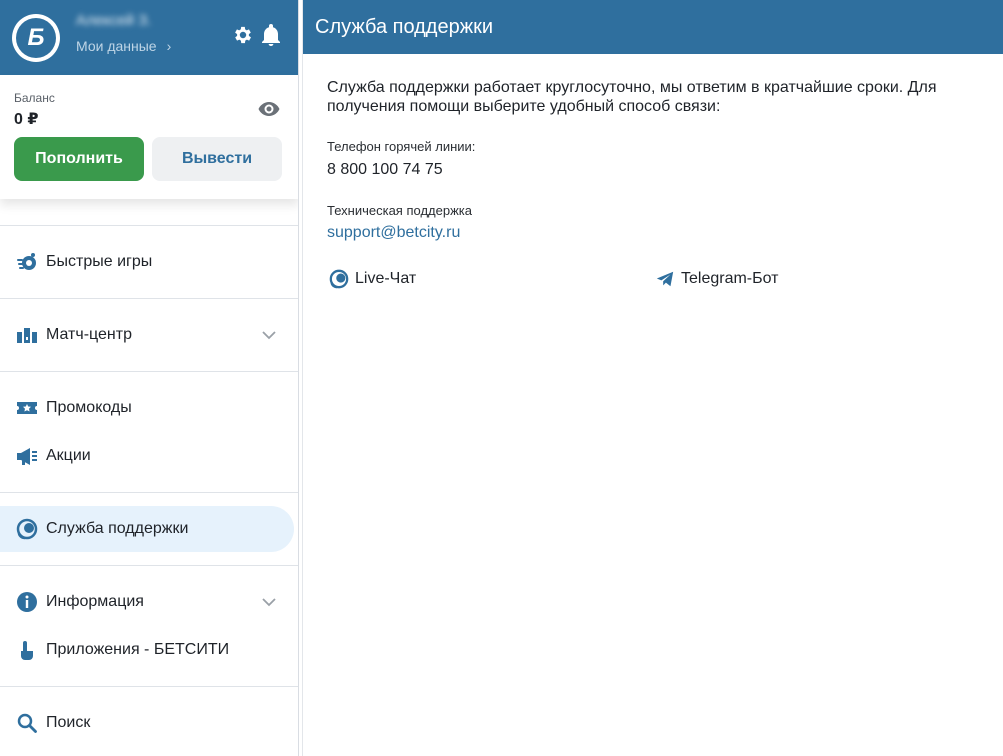 This screenshot has height=756, width=1003. I want to click on live-chat-button: Live-Чат, so click(372, 279).